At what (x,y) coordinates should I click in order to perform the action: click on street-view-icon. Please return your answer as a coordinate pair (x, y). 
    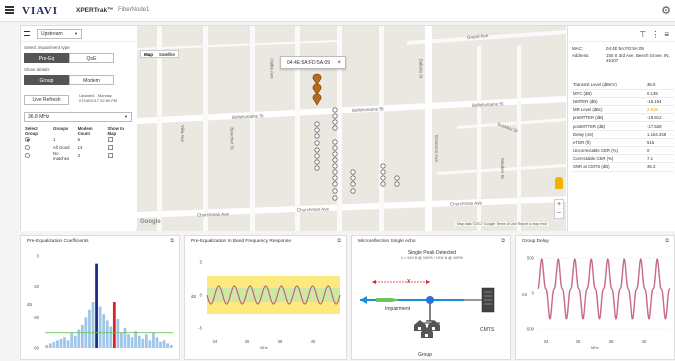
    Looking at the image, I should click on (559, 183).